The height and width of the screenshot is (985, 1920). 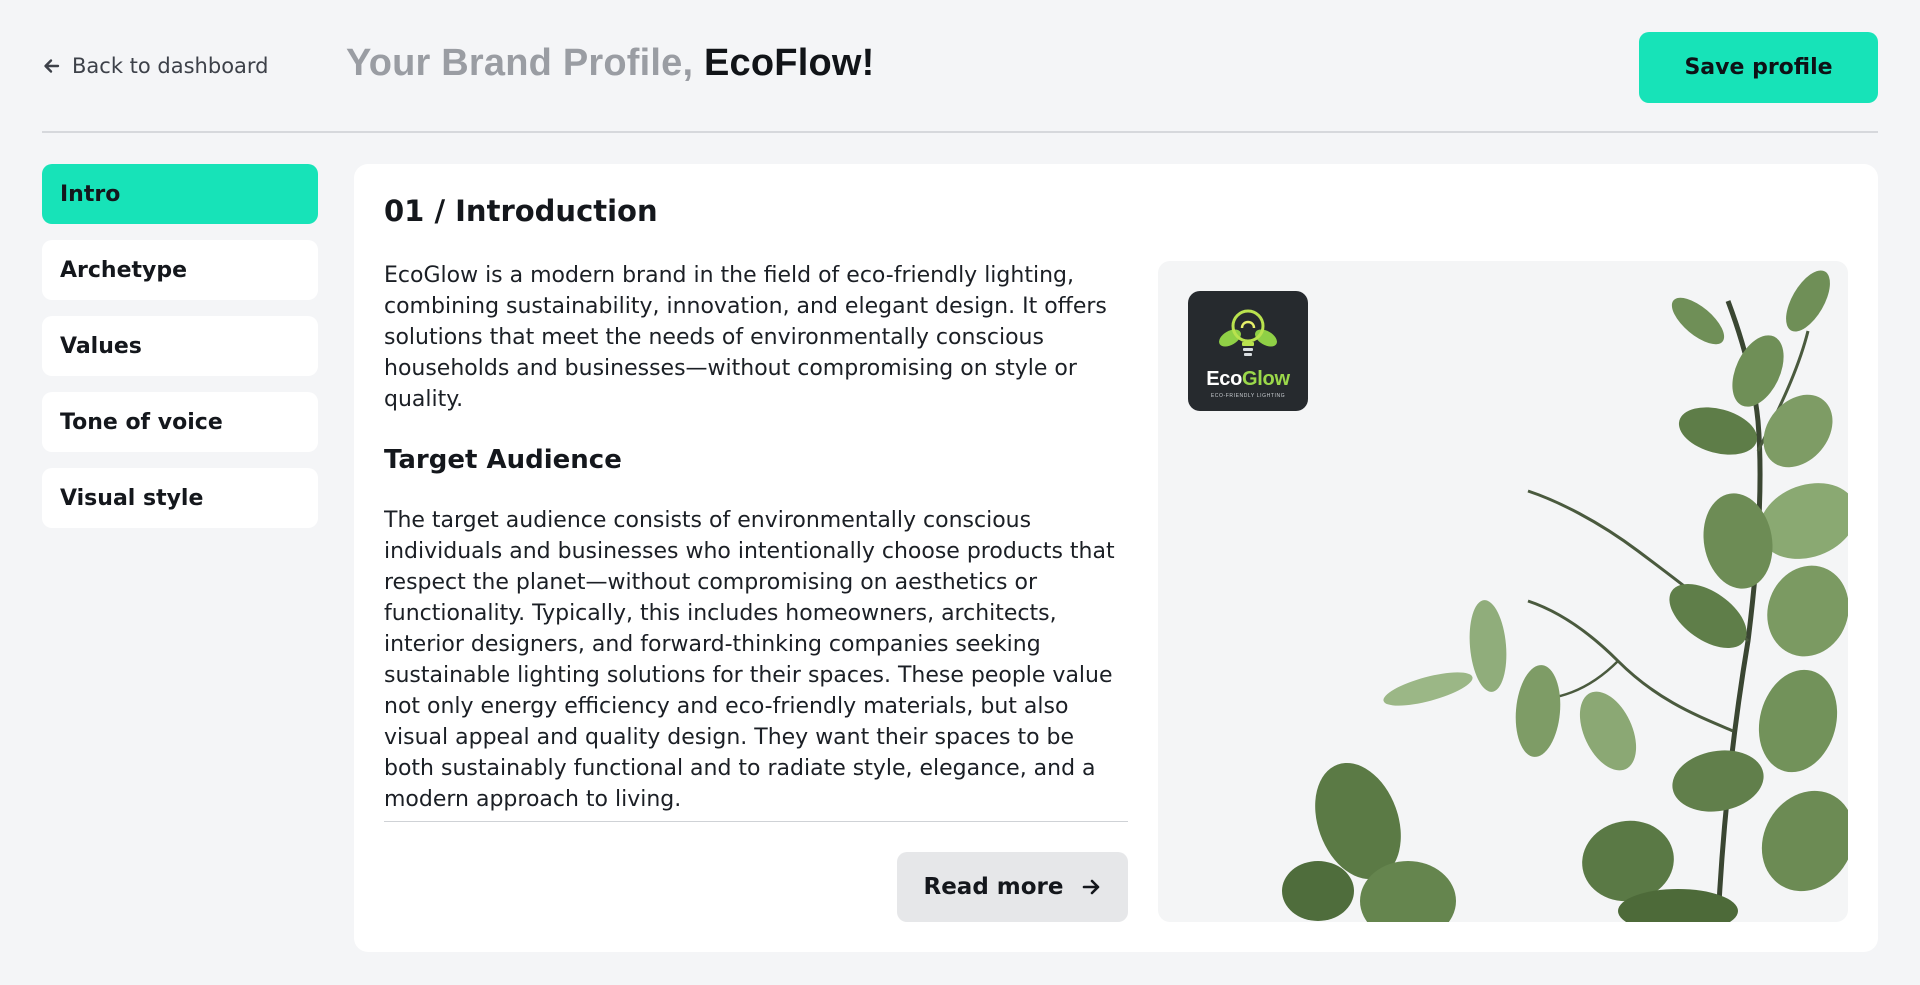 What do you see at coordinates (789, 63) in the screenshot?
I see `page-title-brand: EcoFlow!` at bounding box center [789, 63].